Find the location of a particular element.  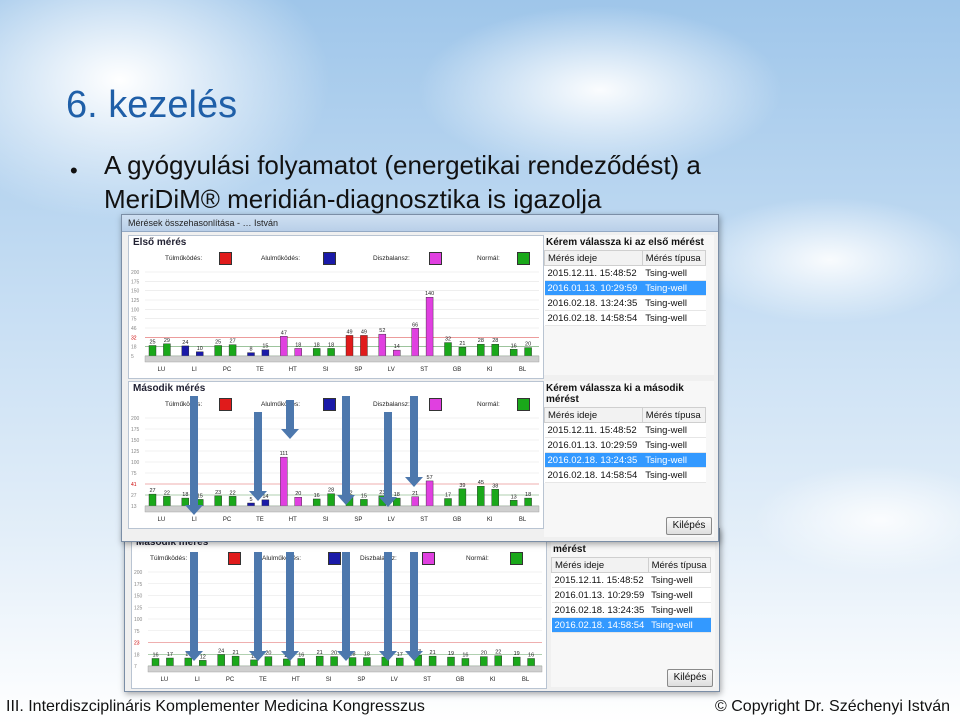

arrow-ht-icon is located at coordinates (290, 419).